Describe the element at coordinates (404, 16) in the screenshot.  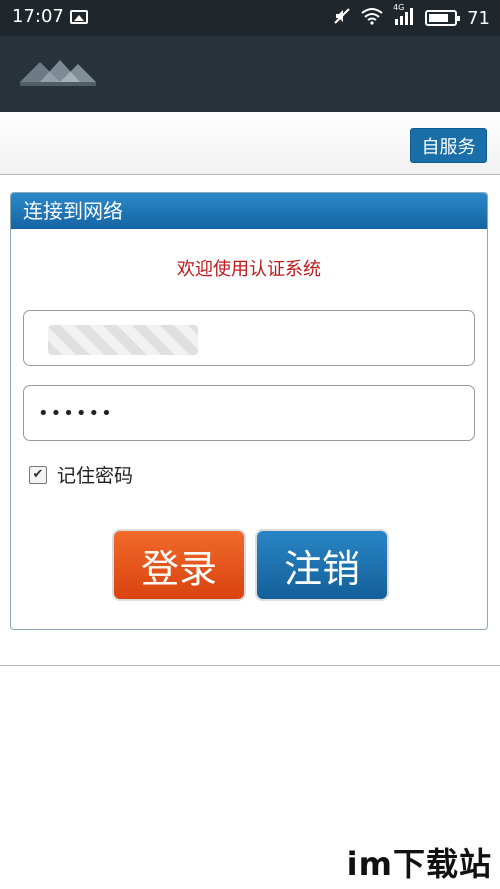
I see `signal-icon: 4G` at that location.